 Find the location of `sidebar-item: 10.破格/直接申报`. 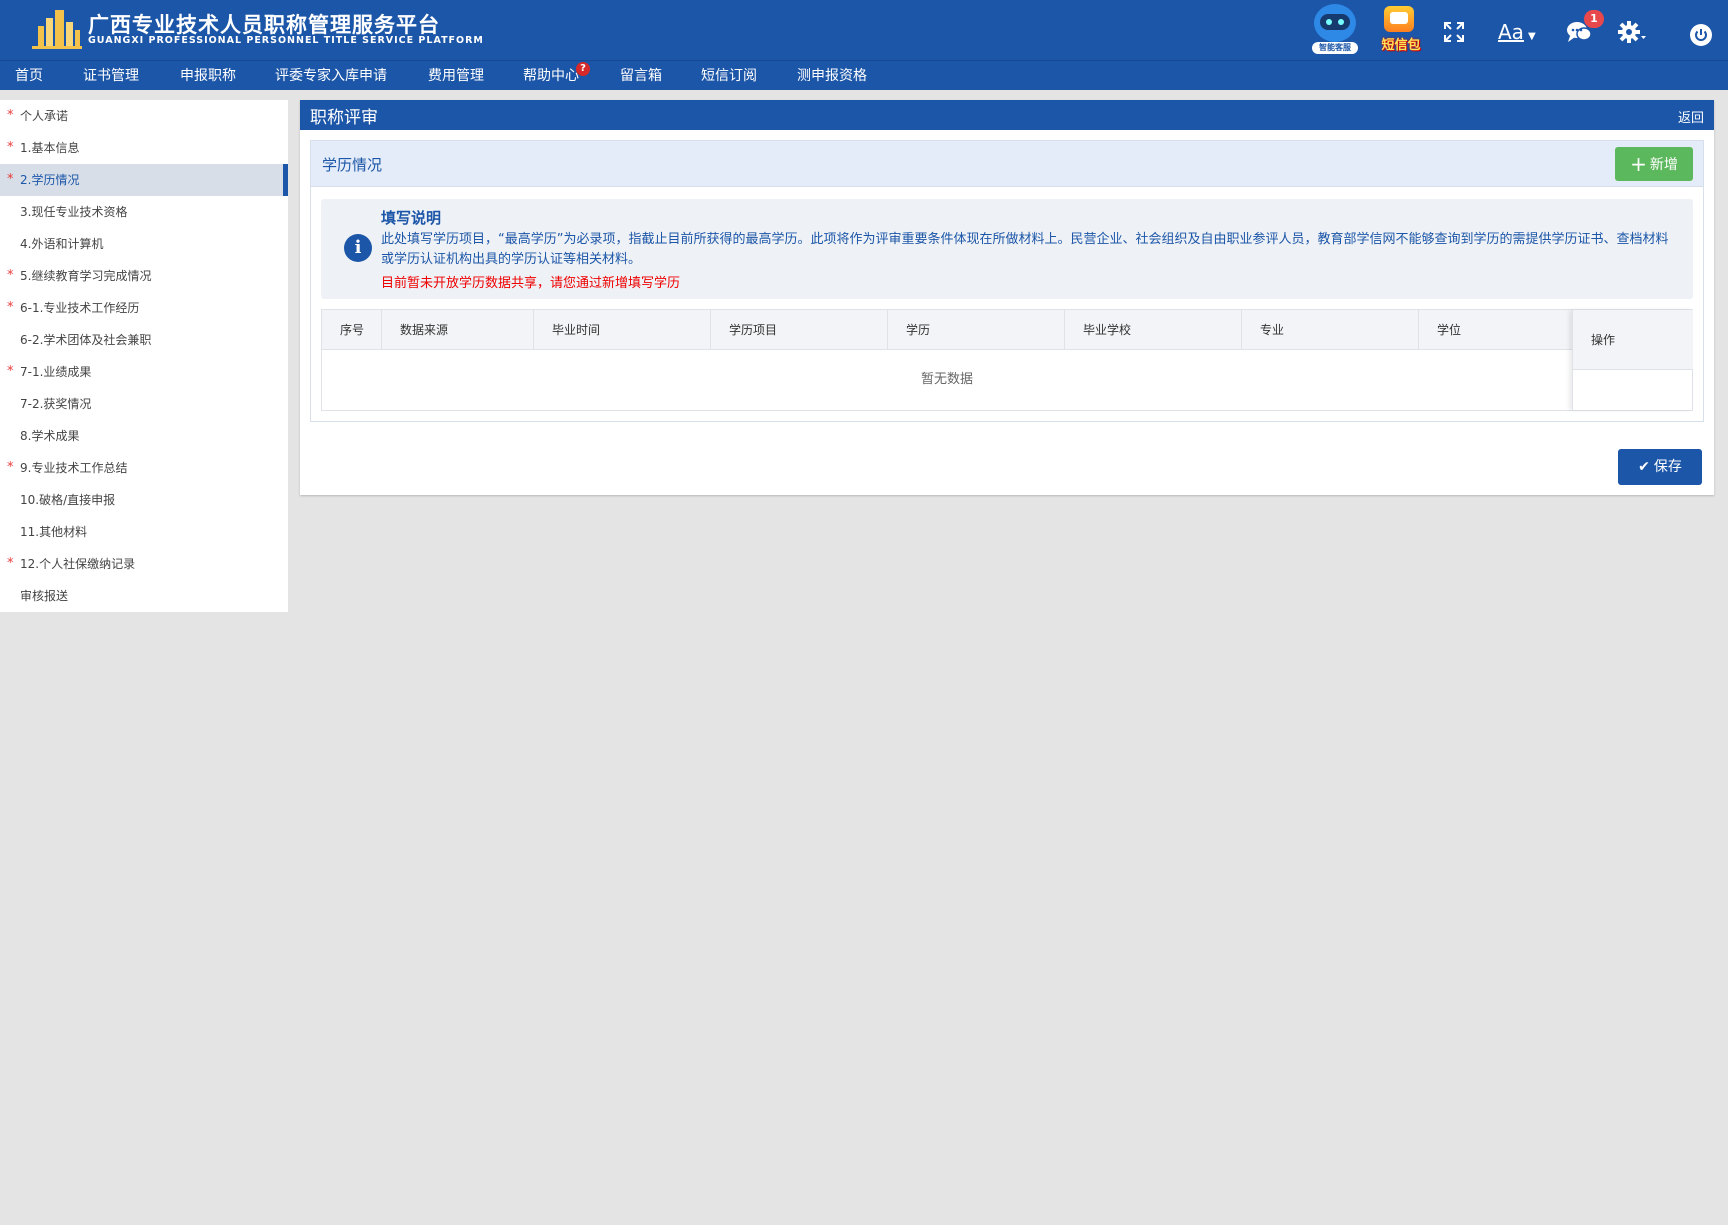

sidebar-item: 10.破格/直接申报 is located at coordinates (144, 500).